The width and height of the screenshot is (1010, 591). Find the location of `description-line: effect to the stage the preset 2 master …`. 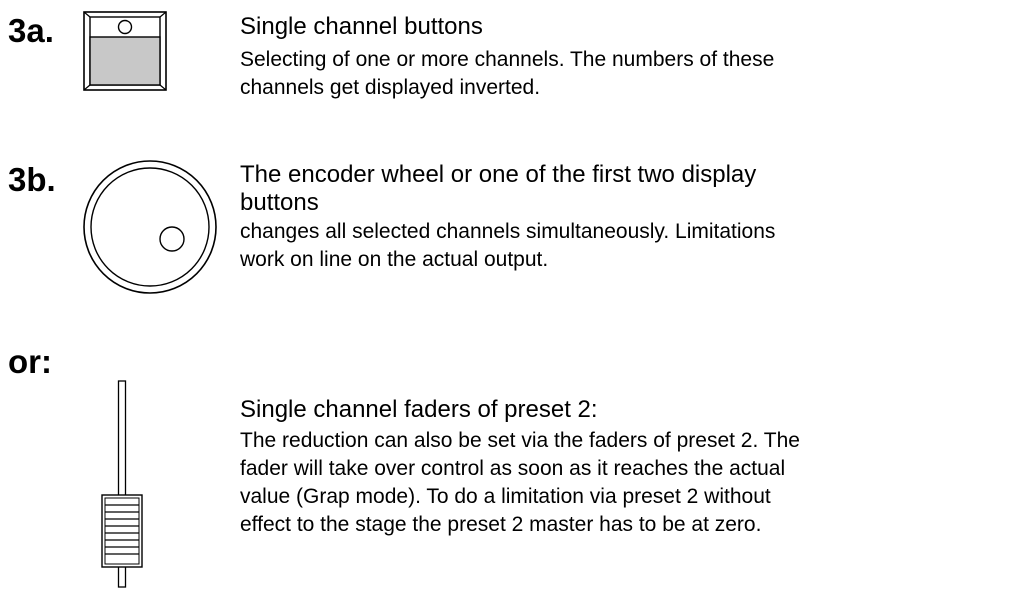

description-line: effect to the stage the preset 2 master … is located at coordinates (501, 524).